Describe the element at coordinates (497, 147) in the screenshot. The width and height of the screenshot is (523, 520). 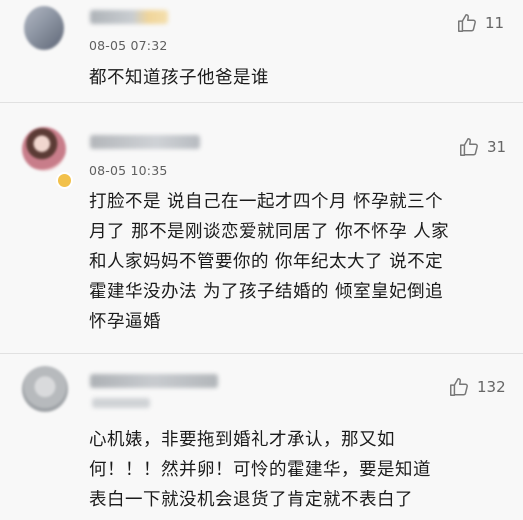
I see `like-count: 31` at that location.